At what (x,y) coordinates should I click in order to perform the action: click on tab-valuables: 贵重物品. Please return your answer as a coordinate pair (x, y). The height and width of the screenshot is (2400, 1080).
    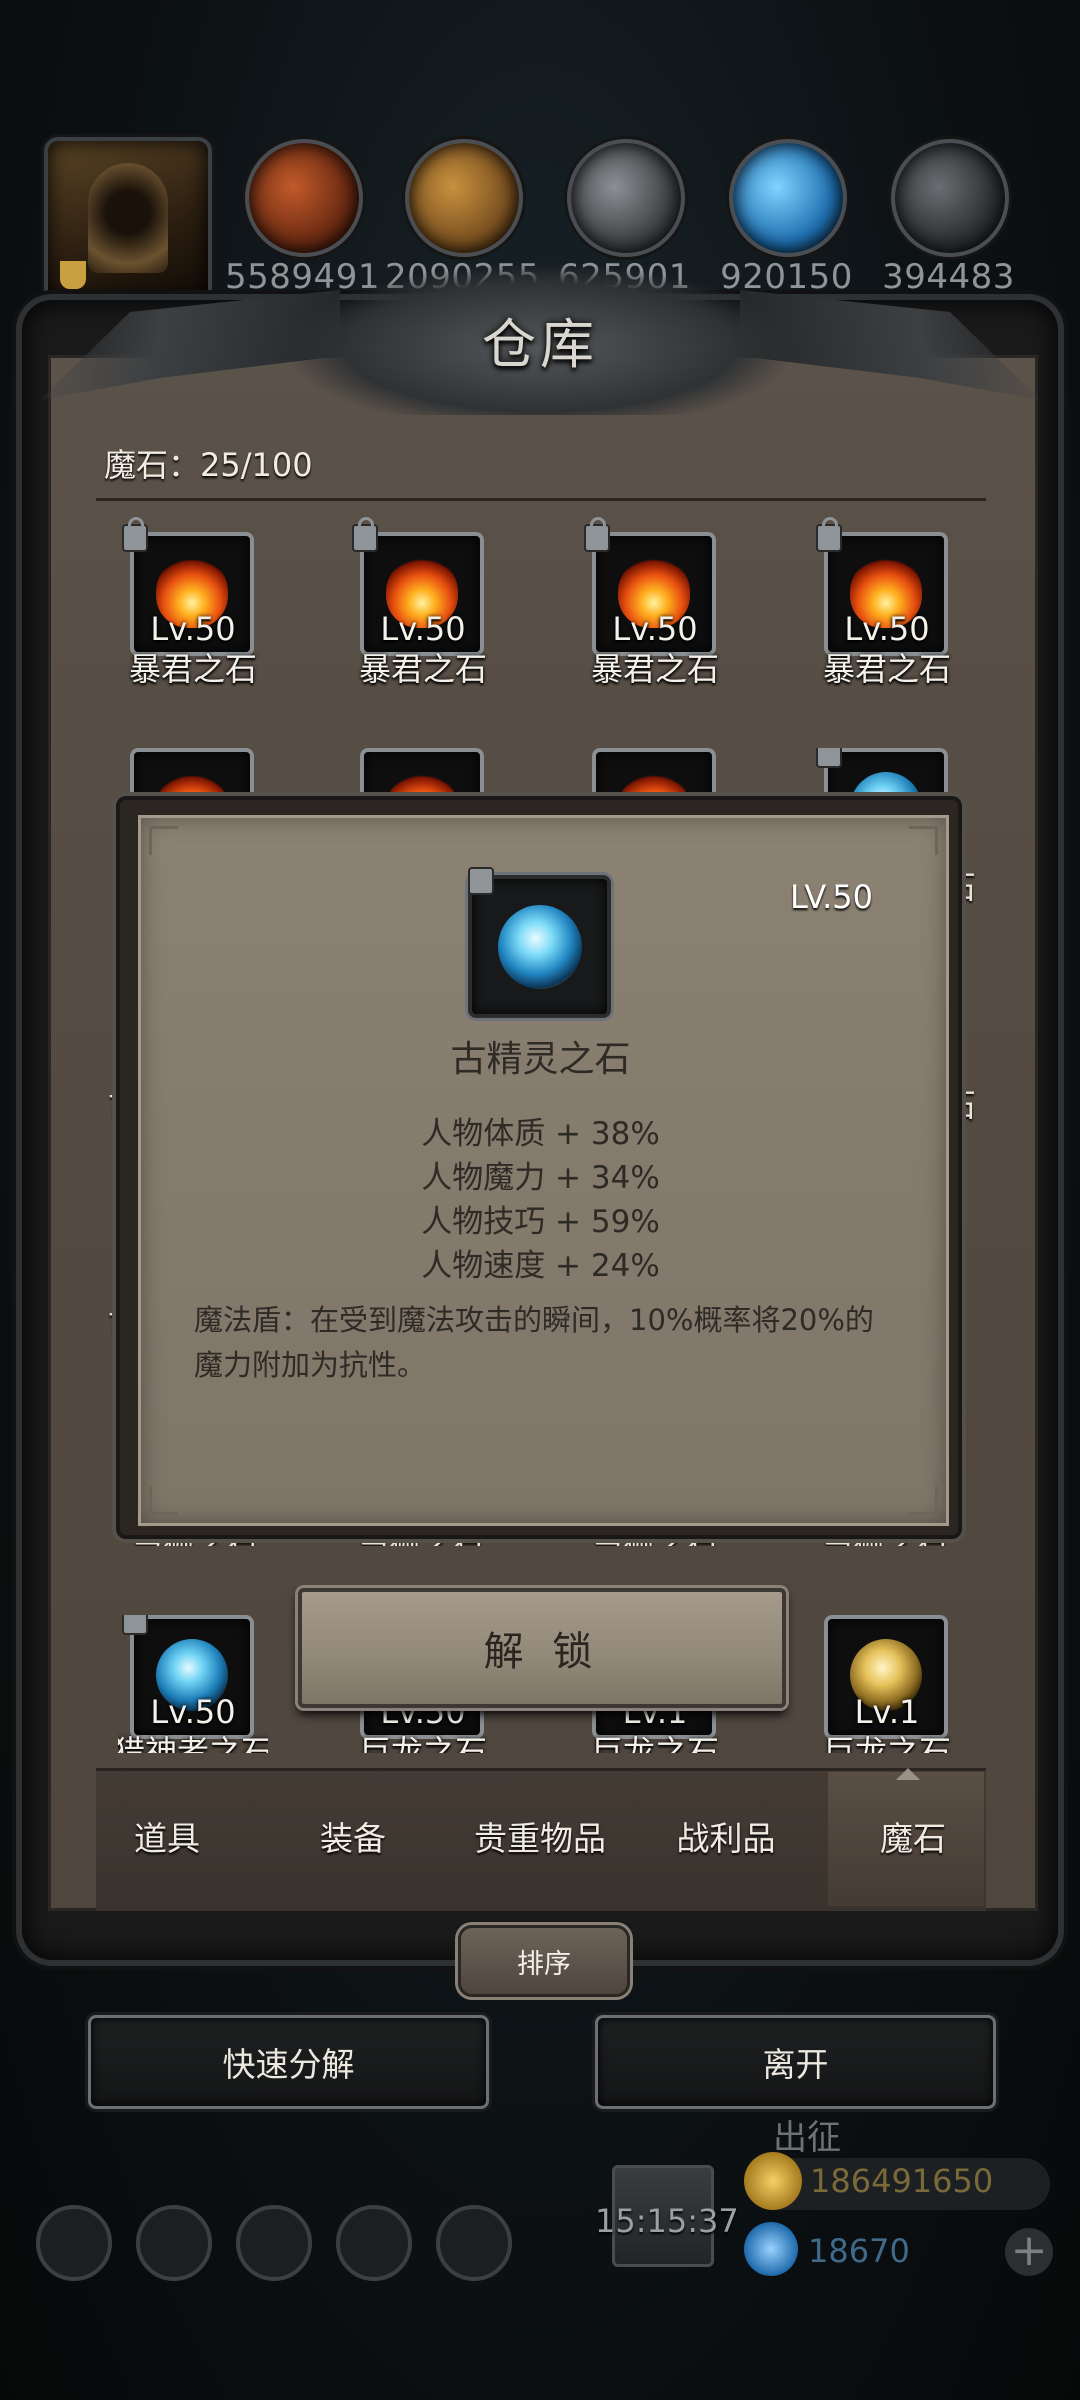
    Looking at the image, I should click on (540, 1836).